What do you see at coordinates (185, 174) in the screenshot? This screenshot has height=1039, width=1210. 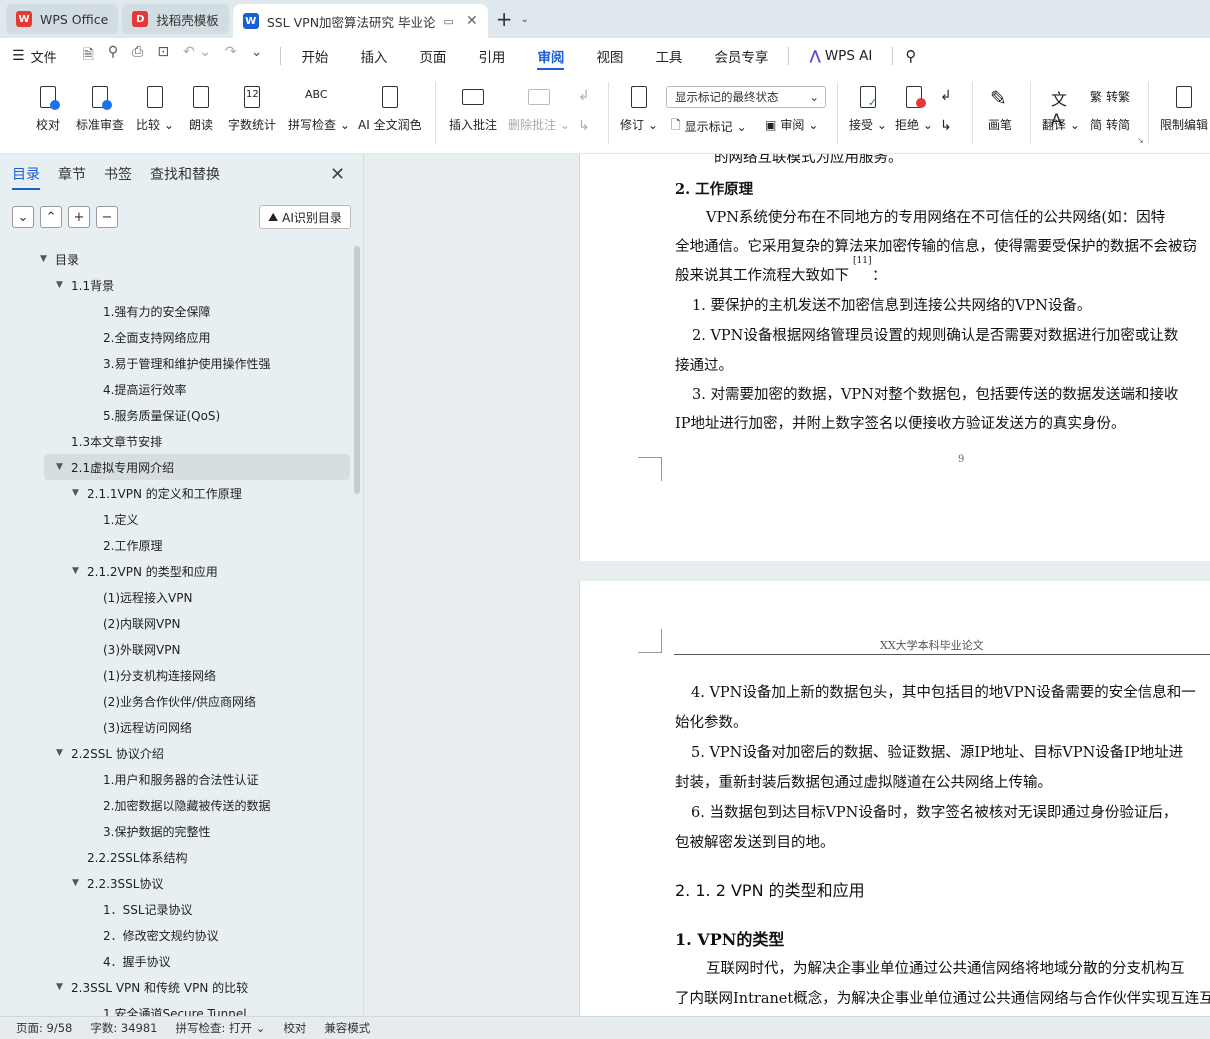 I see `panel-tab-find-replace: 查找和替换` at bounding box center [185, 174].